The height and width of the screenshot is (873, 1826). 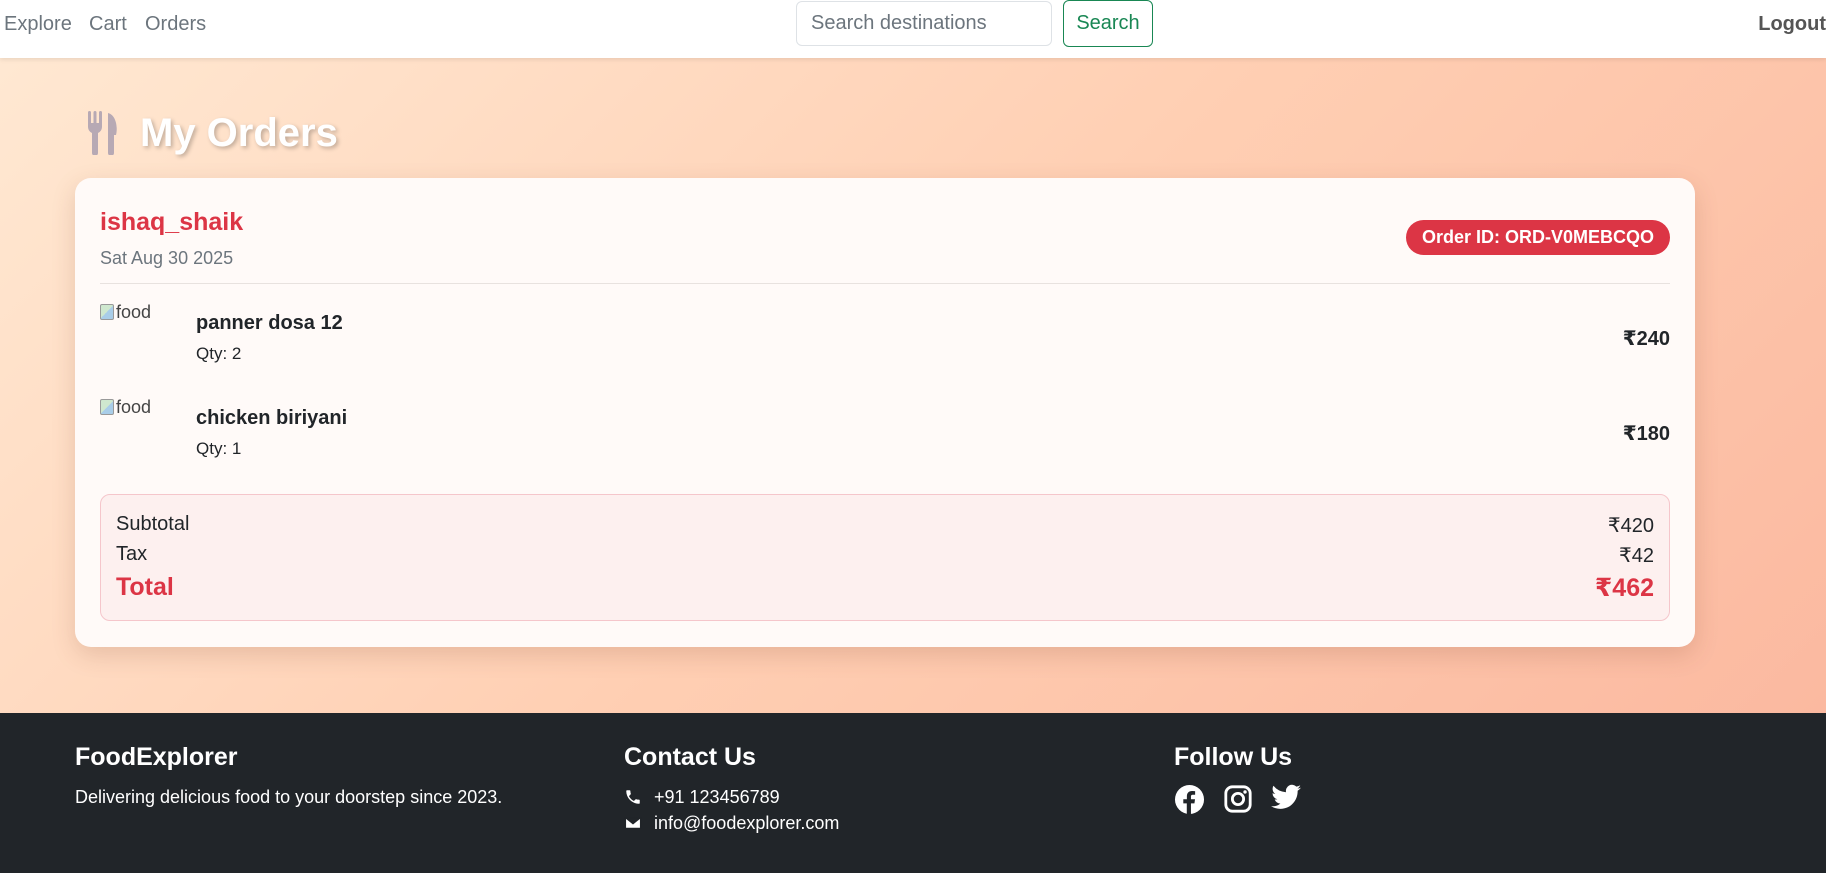 I want to click on follow-title: Follow Us, so click(x=1233, y=757).